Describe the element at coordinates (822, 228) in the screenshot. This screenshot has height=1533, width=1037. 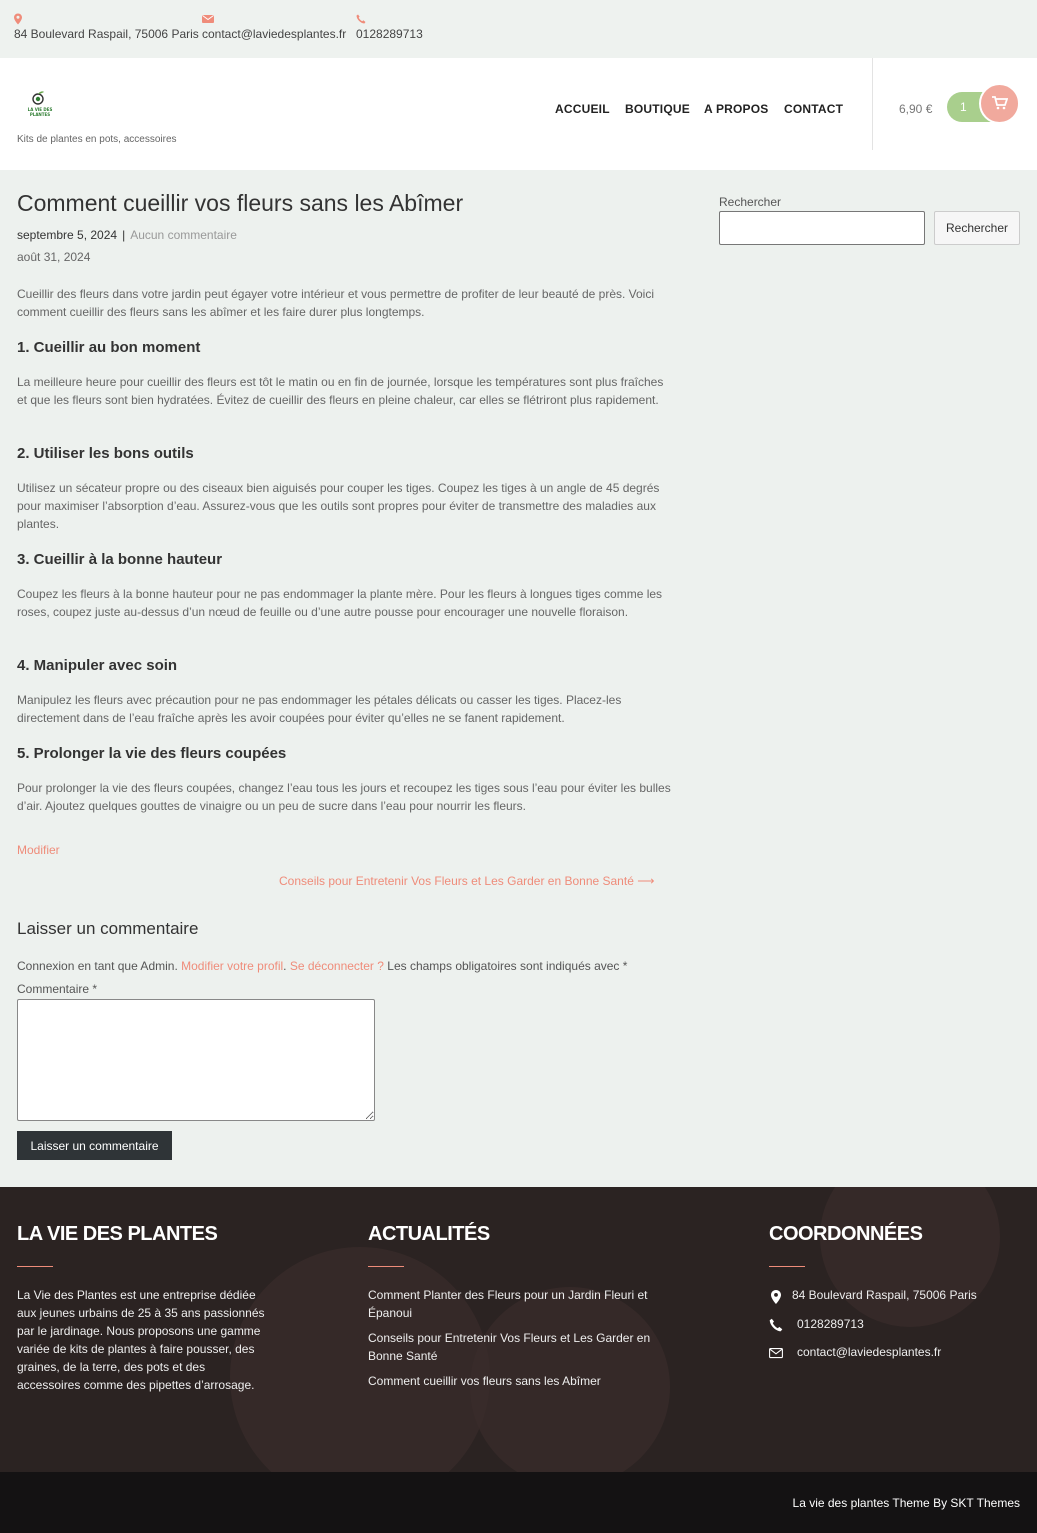
I see `search-input` at that location.